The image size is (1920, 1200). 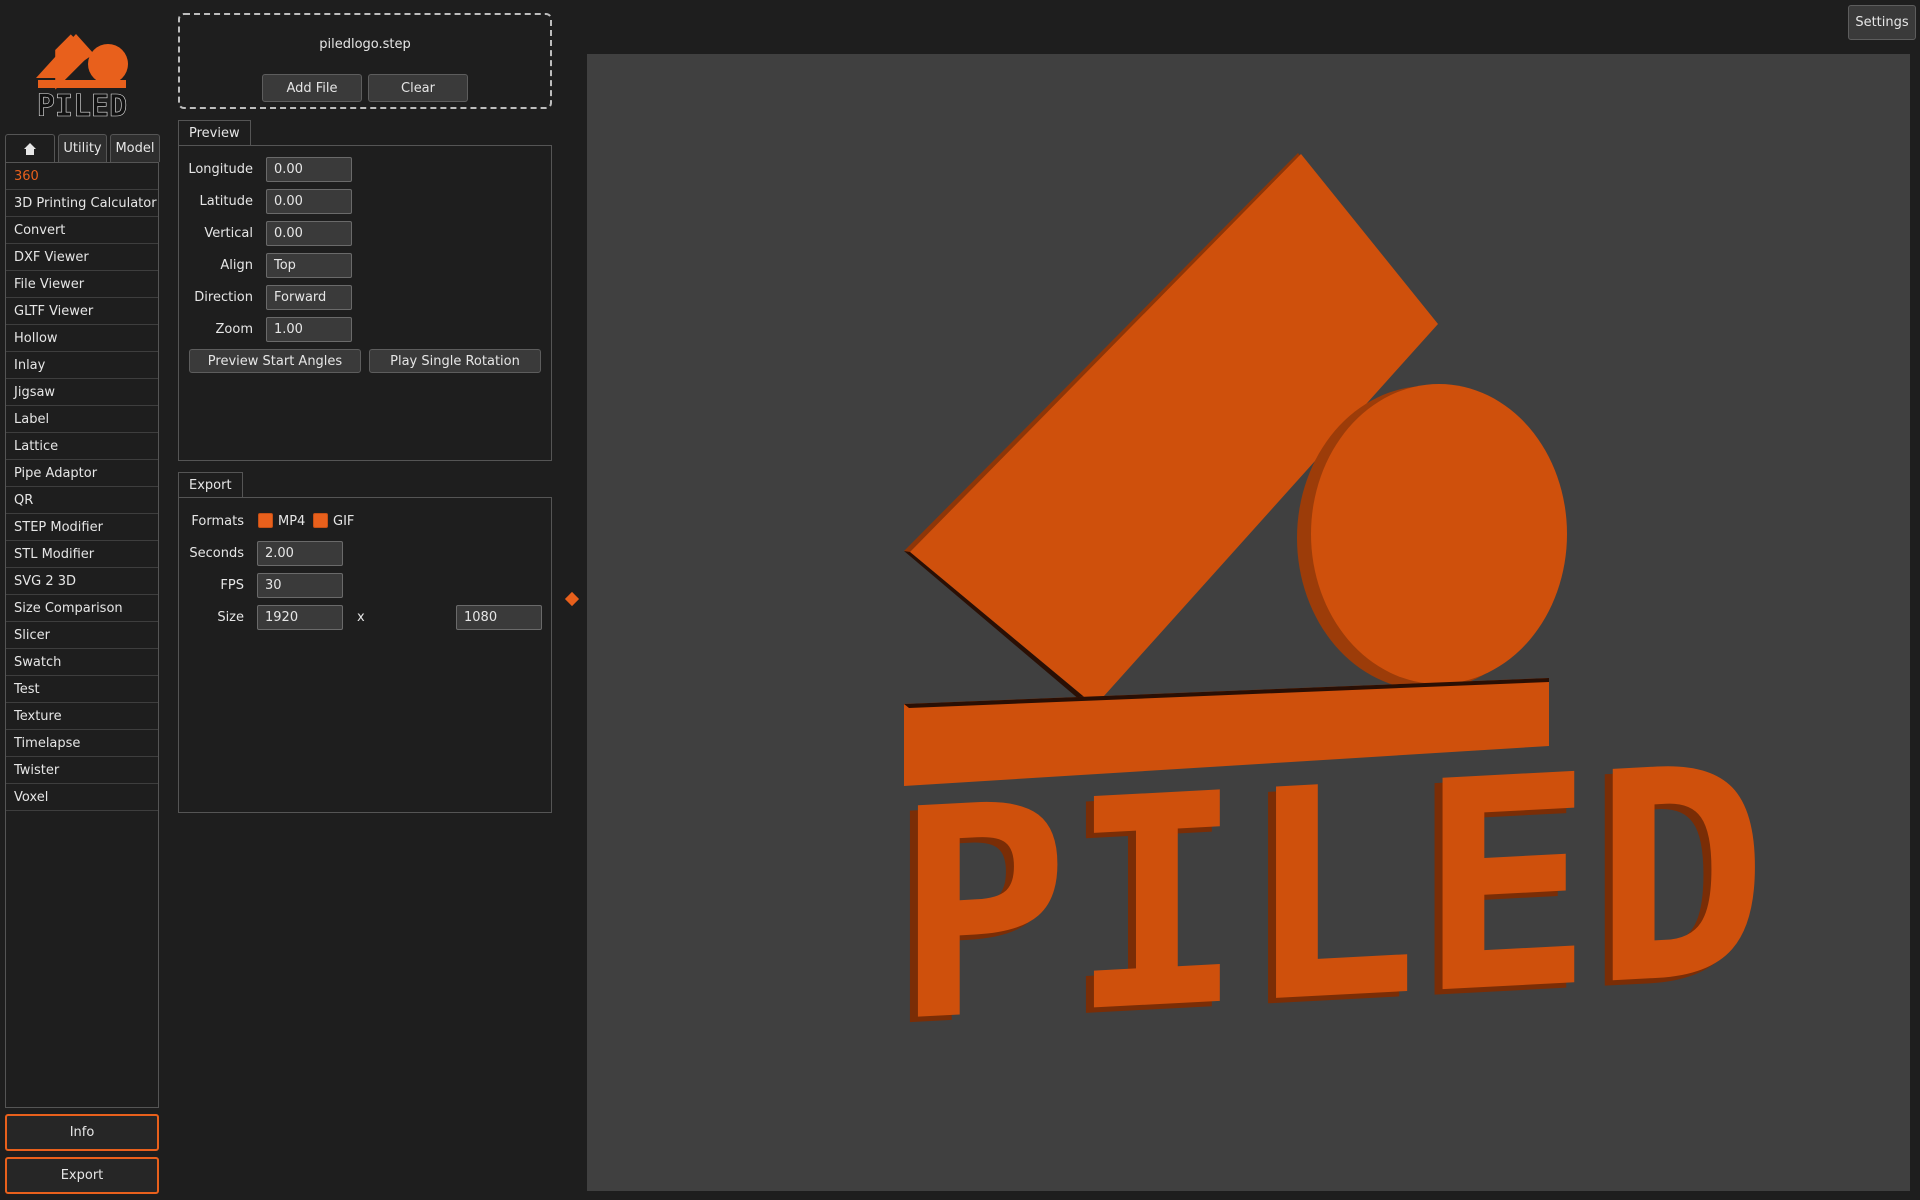 What do you see at coordinates (217, 521) in the screenshot?
I see `formats-label: Formats` at bounding box center [217, 521].